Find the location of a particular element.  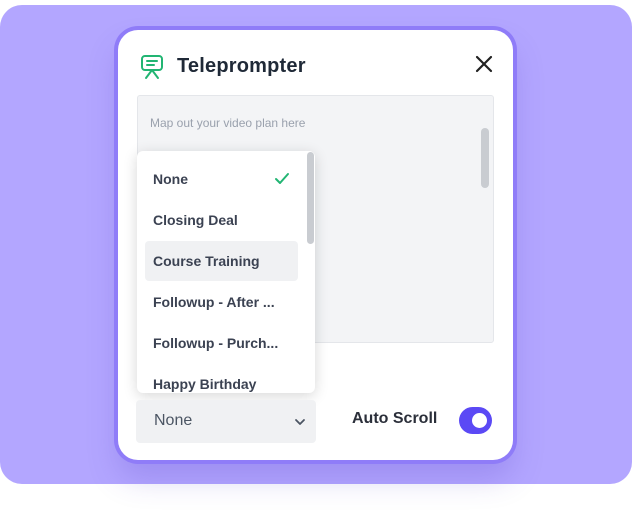

option-course-training: Course Training is located at coordinates (221, 261).